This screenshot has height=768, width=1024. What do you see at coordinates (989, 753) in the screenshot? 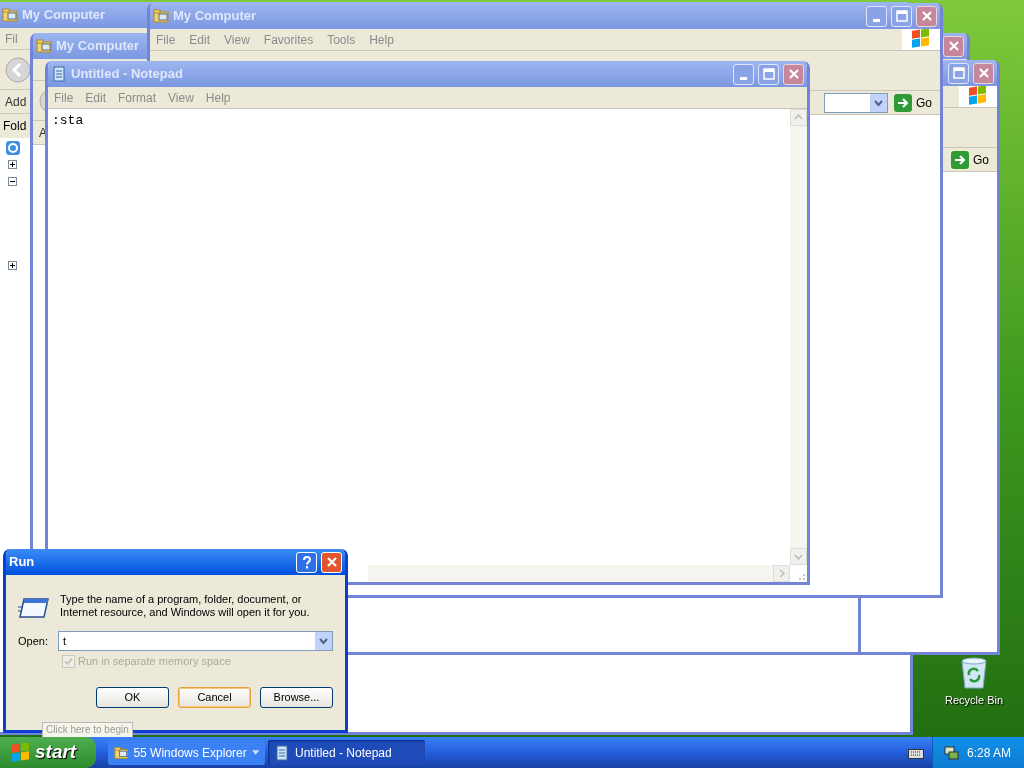
I see `clock: 6:28 AM` at bounding box center [989, 753].